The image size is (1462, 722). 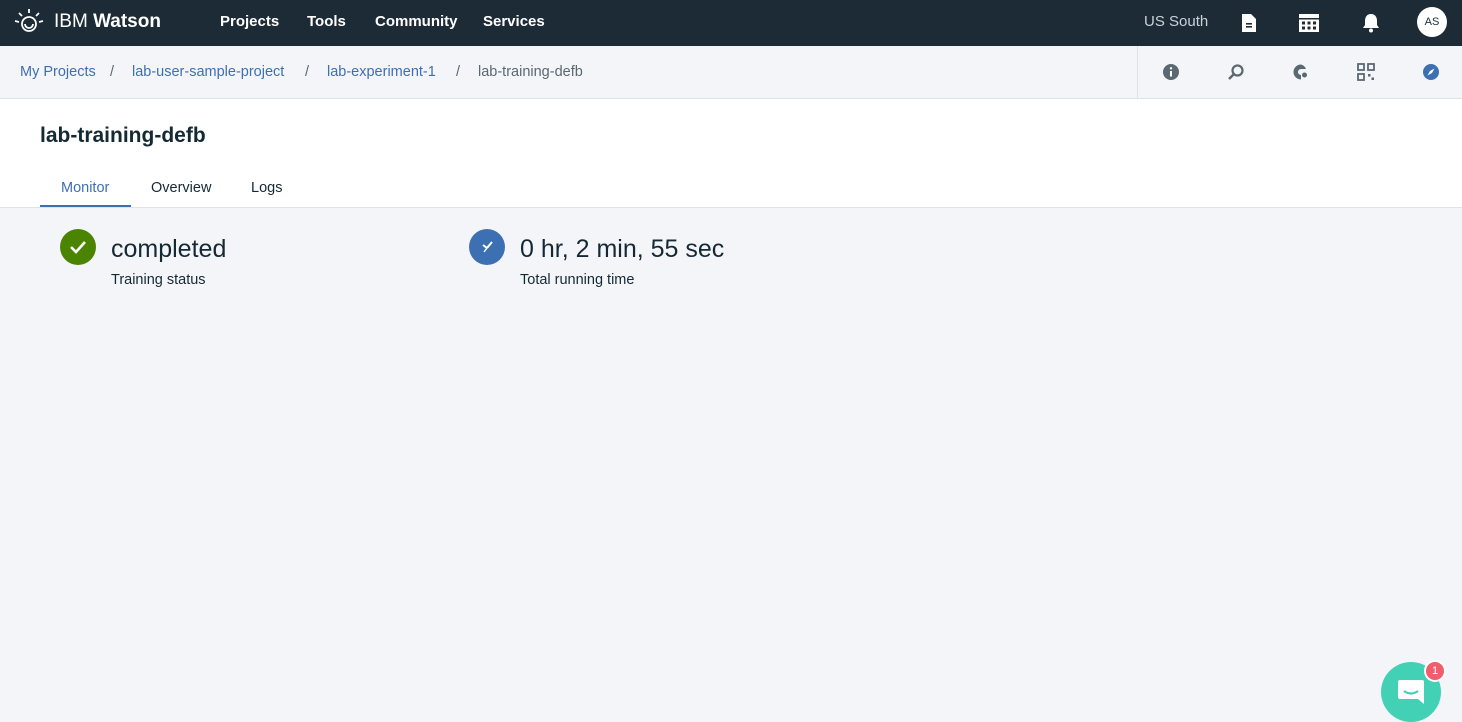 What do you see at coordinates (514, 21) in the screenshot?
I see `nav-services: Services` at bounding box center [514, 21].